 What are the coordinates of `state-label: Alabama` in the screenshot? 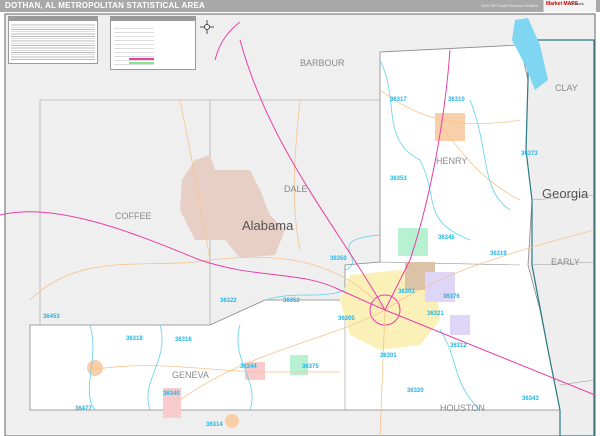 It's located at (268, 225).